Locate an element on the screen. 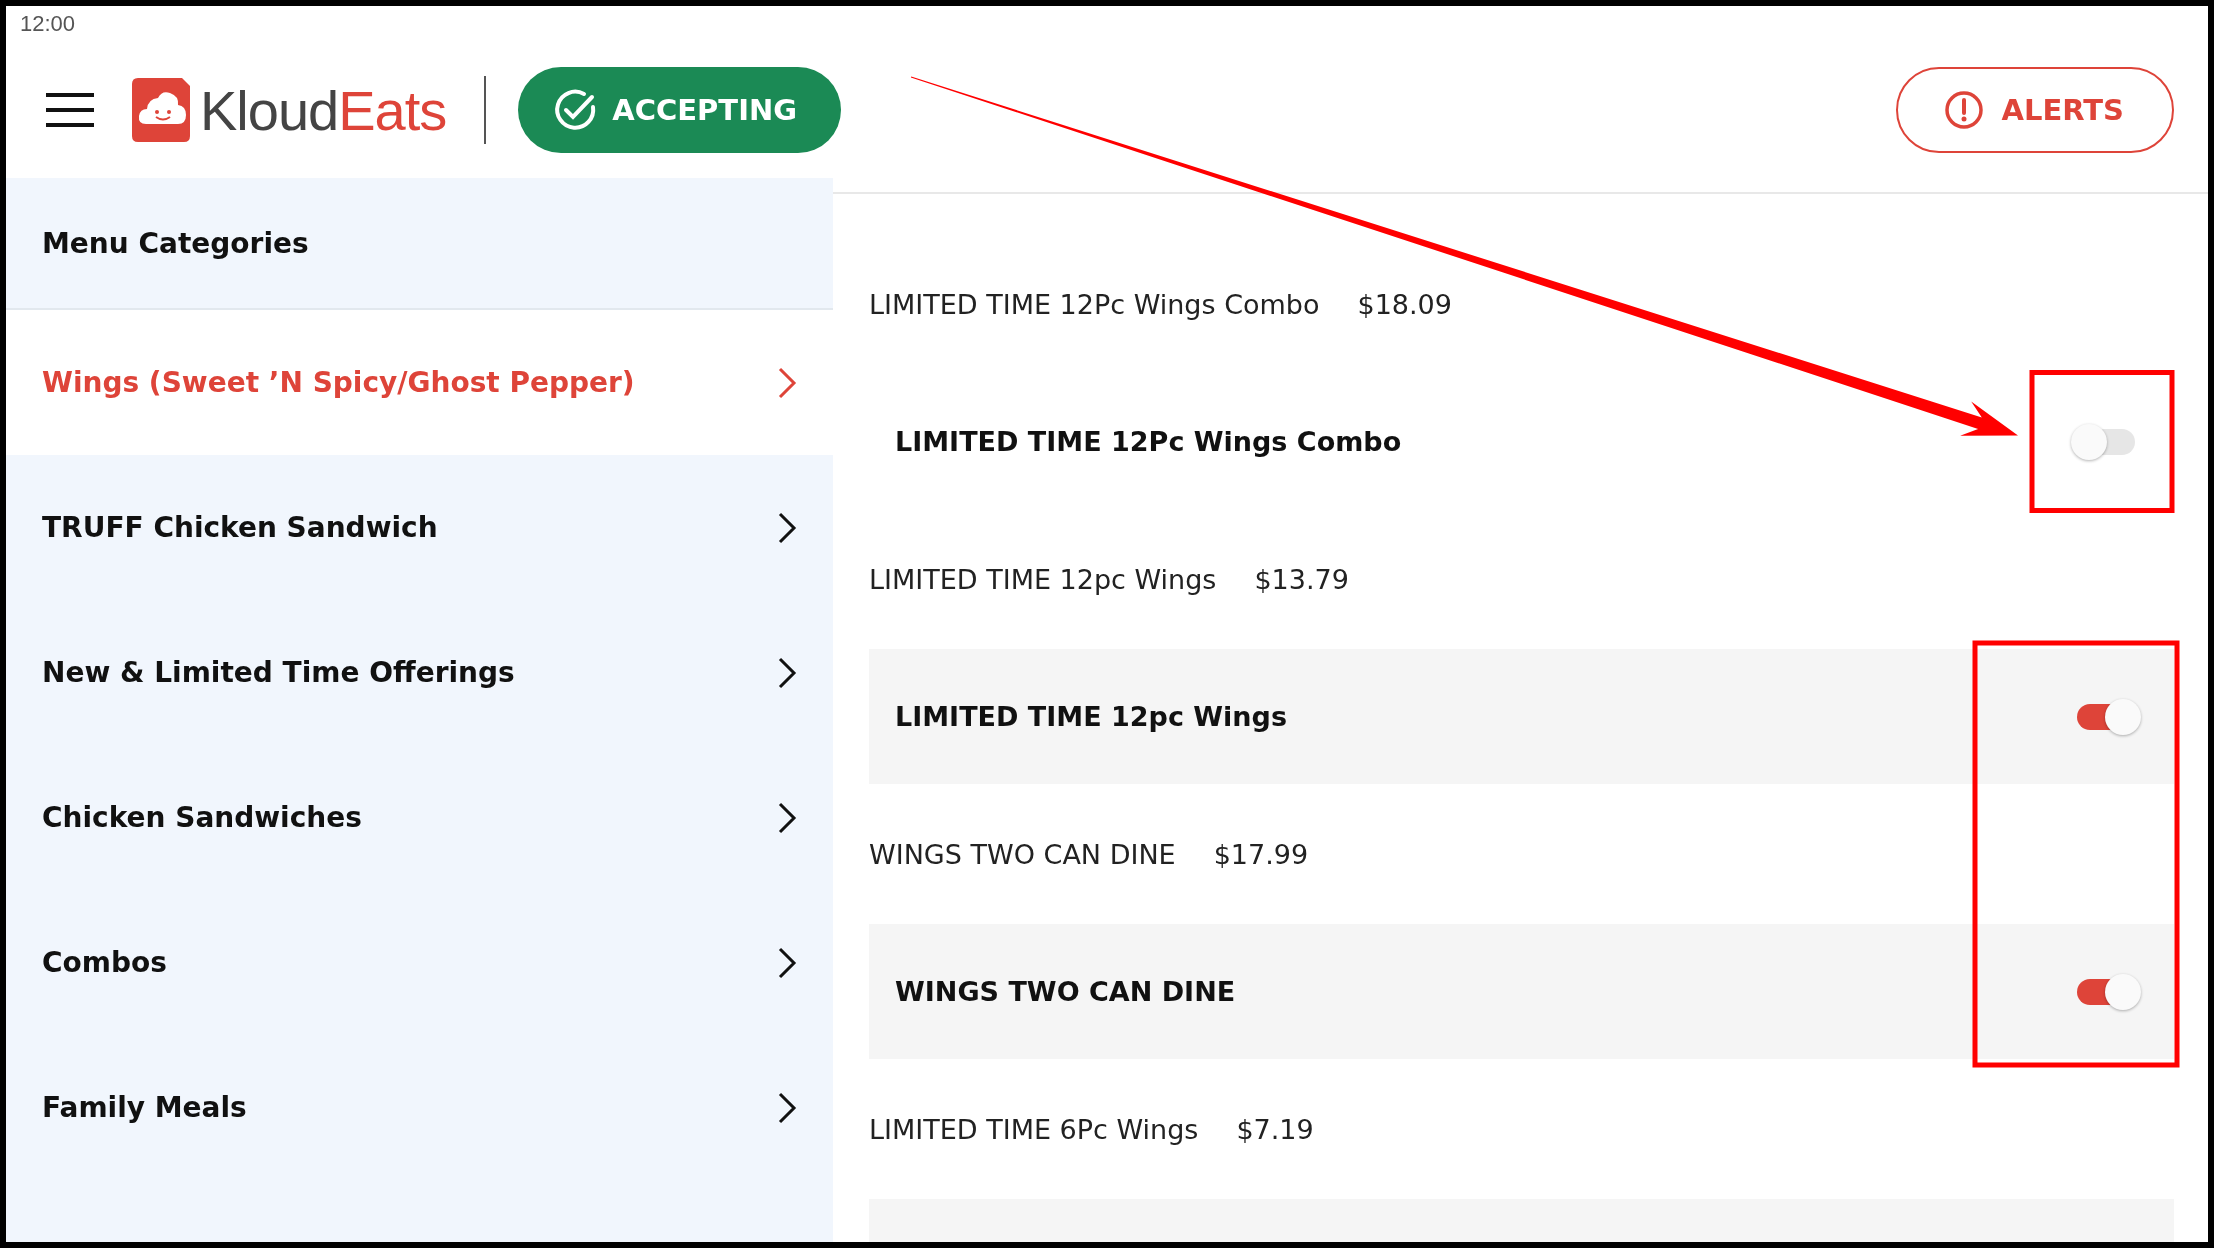 The height and width of the screenshot is (1248, 2214). product-name: LIMITED TIME 6Pc Wings is located at coordinates (1034, 1129).